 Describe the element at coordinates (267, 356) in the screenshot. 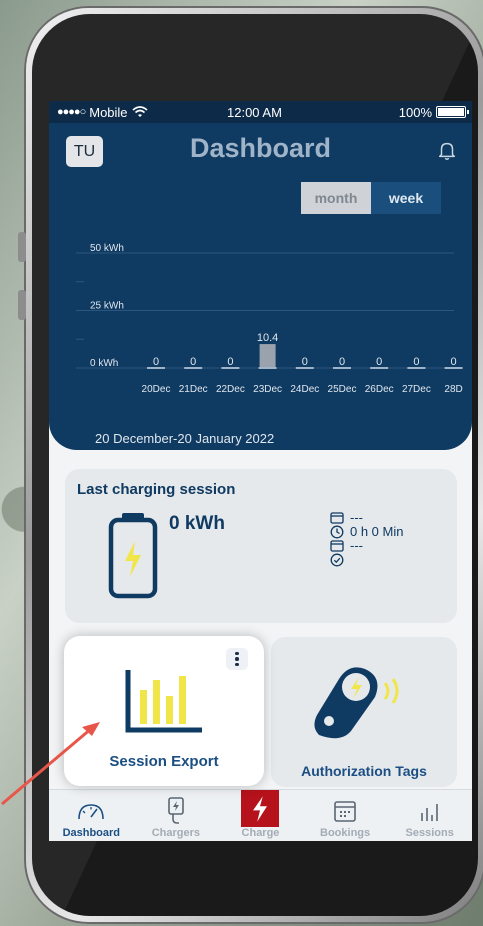

I see `bar` at that location.